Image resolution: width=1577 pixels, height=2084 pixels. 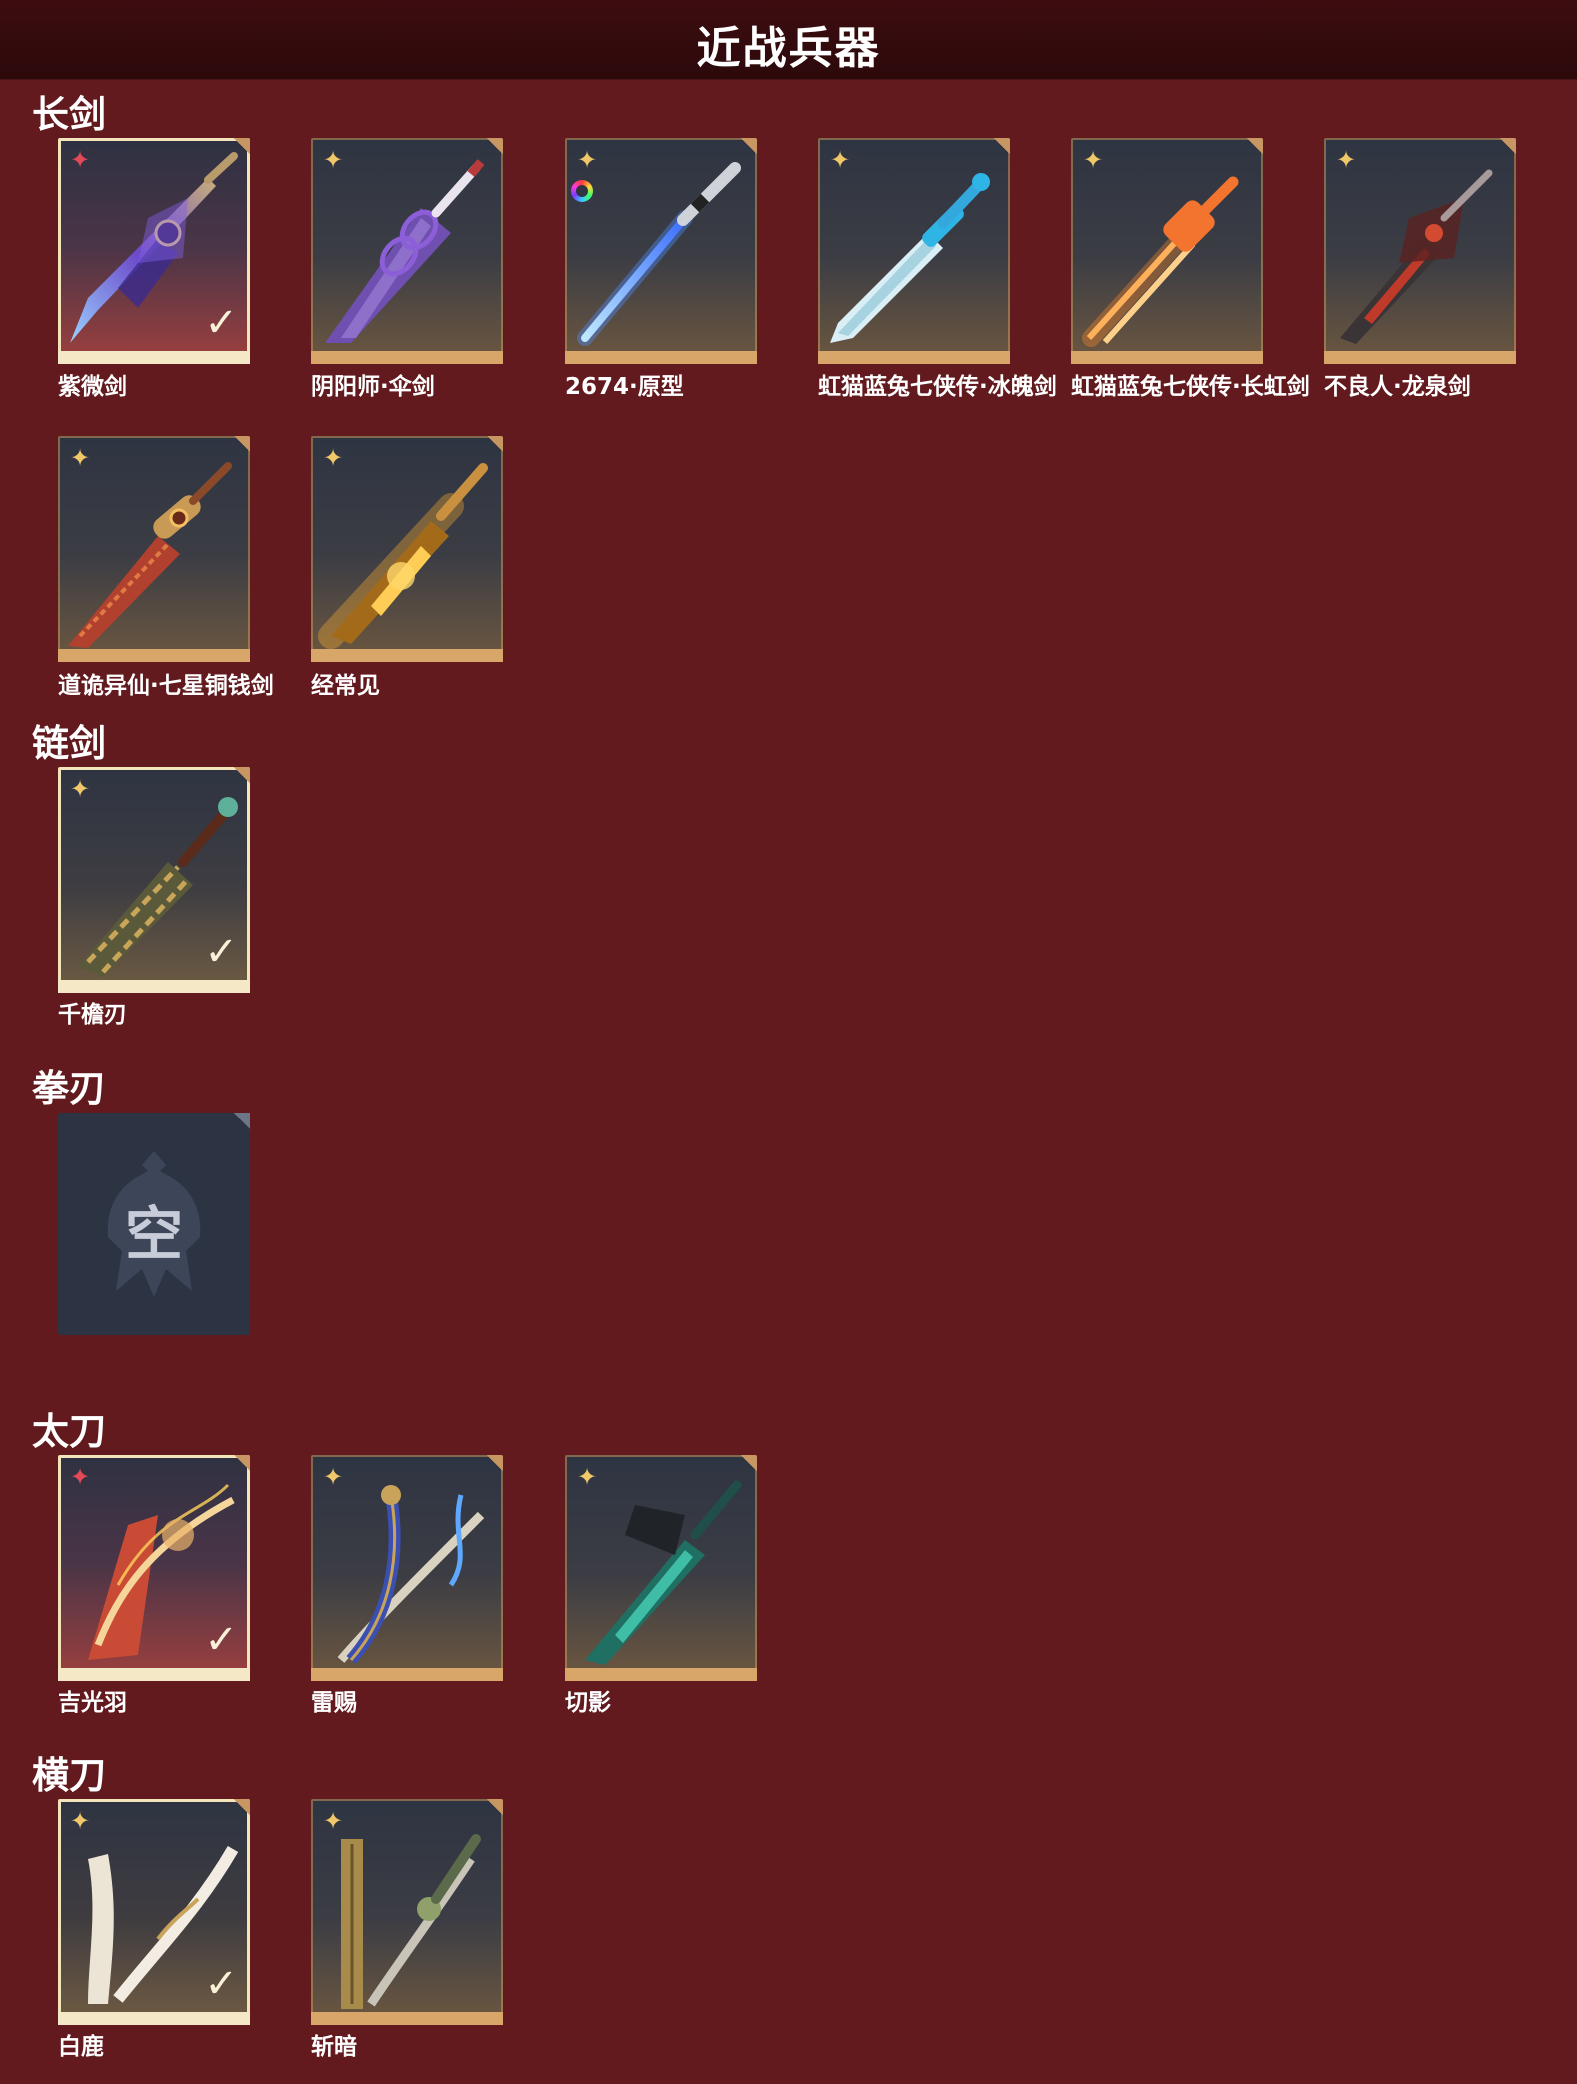 I want to click on weapon-card-longquan: ✦, so click(x=1420, y=251).